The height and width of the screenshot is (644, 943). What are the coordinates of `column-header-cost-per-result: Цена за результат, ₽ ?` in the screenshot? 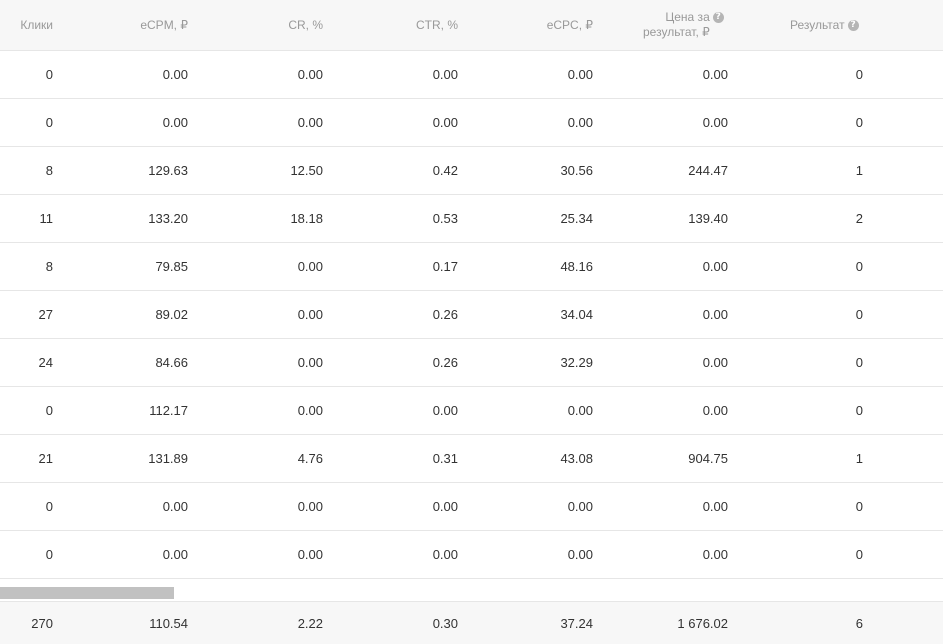 It's located at (683, 25).